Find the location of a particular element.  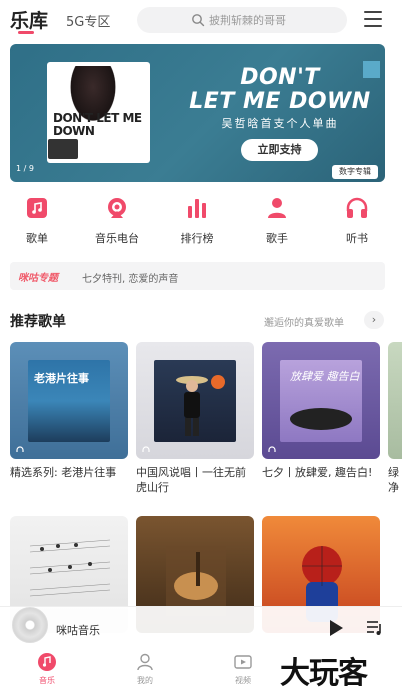

category-label: 音乐电台 is located at coordinates (117, 238).